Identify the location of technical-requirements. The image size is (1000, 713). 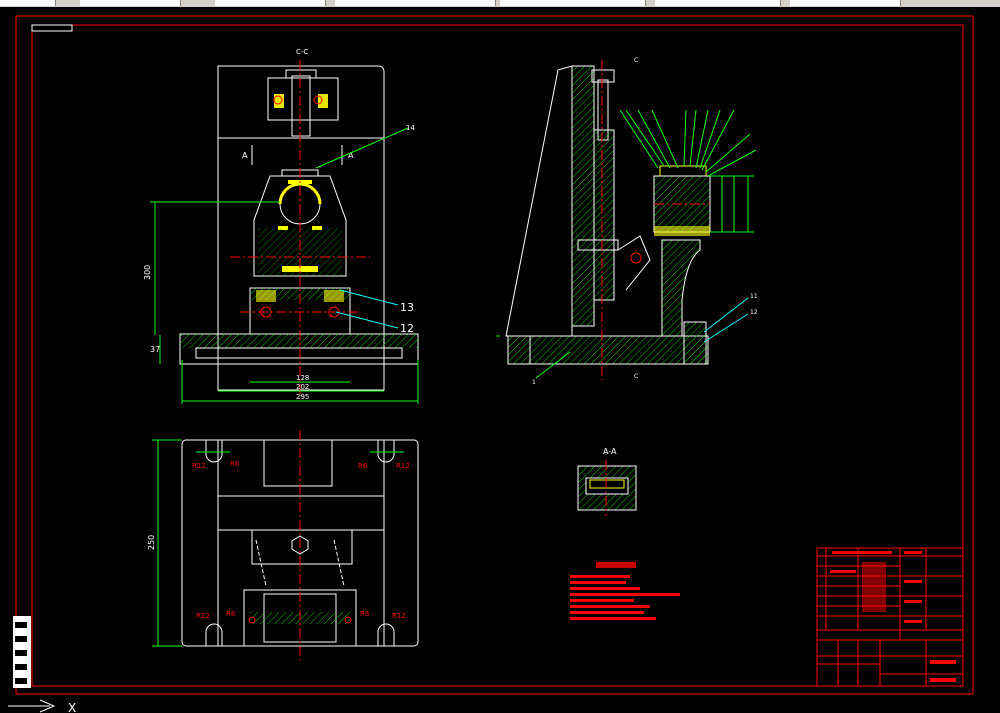
(625, 591).